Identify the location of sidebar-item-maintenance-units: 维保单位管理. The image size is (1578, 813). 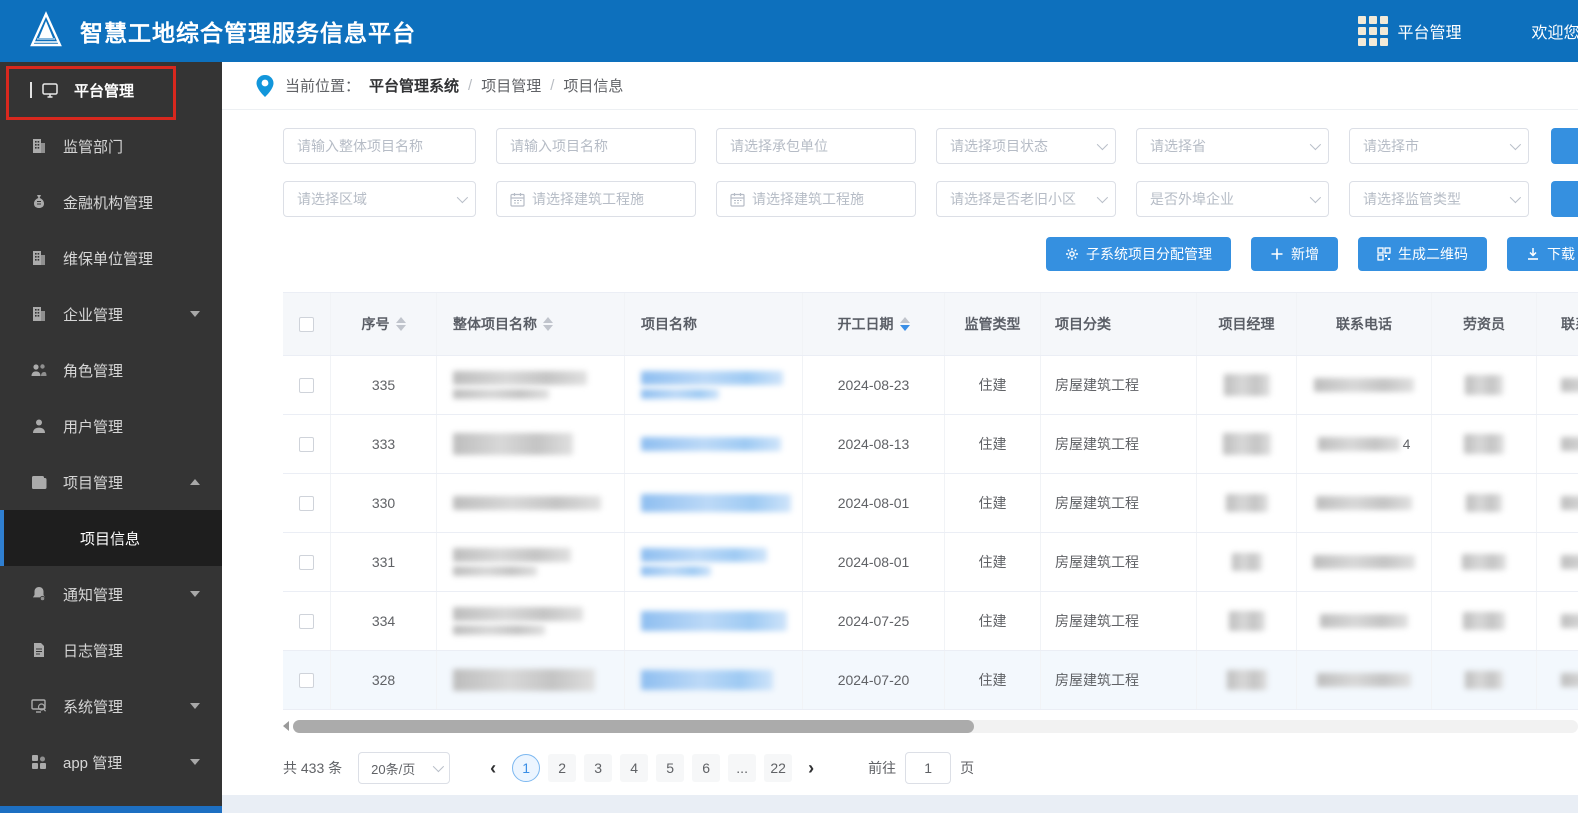
(111, 258).